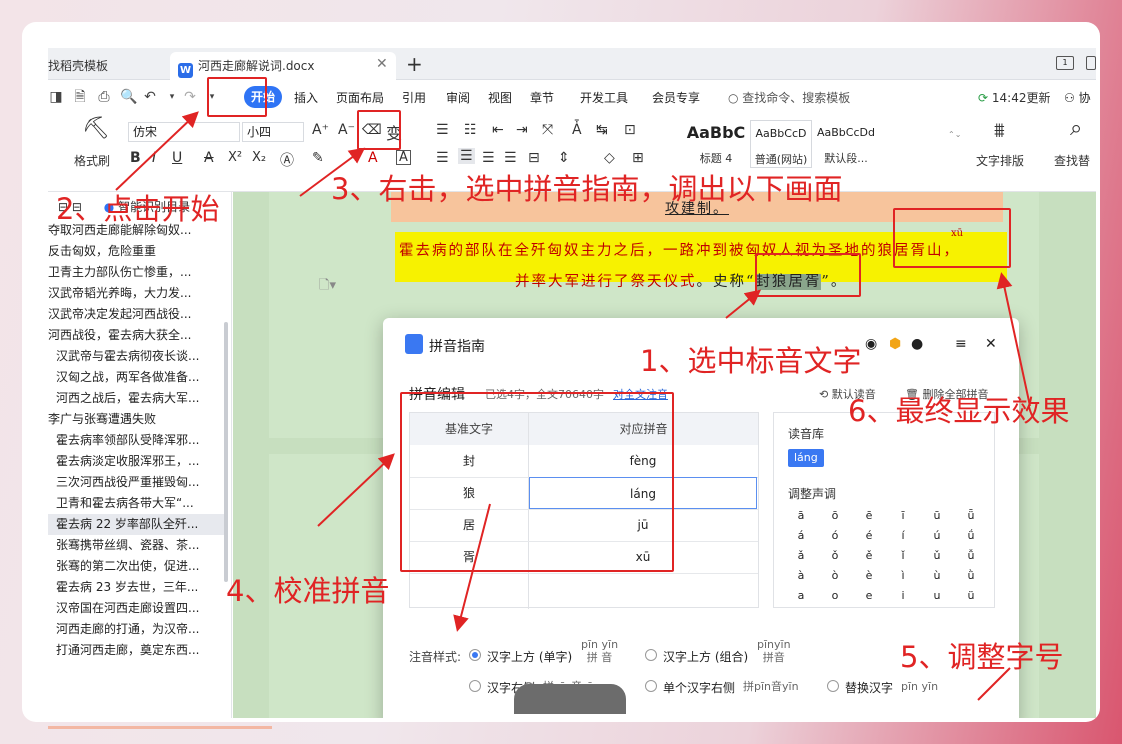  I want to click on arrow-to-size, so click(994, 684).